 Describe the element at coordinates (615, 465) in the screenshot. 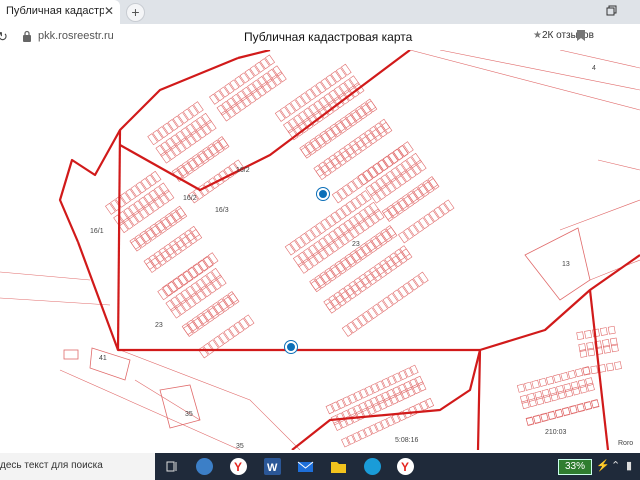

I see `tray-chevron-icon: ⌃` at that location.